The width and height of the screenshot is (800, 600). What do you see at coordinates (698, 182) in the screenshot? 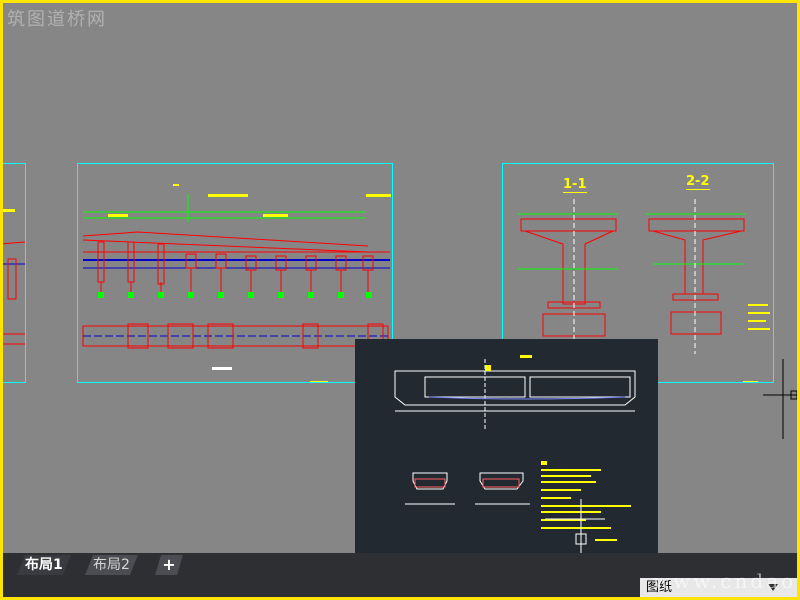
I see `section-2-2-label: 2-2` at bounding box center [698, 182].